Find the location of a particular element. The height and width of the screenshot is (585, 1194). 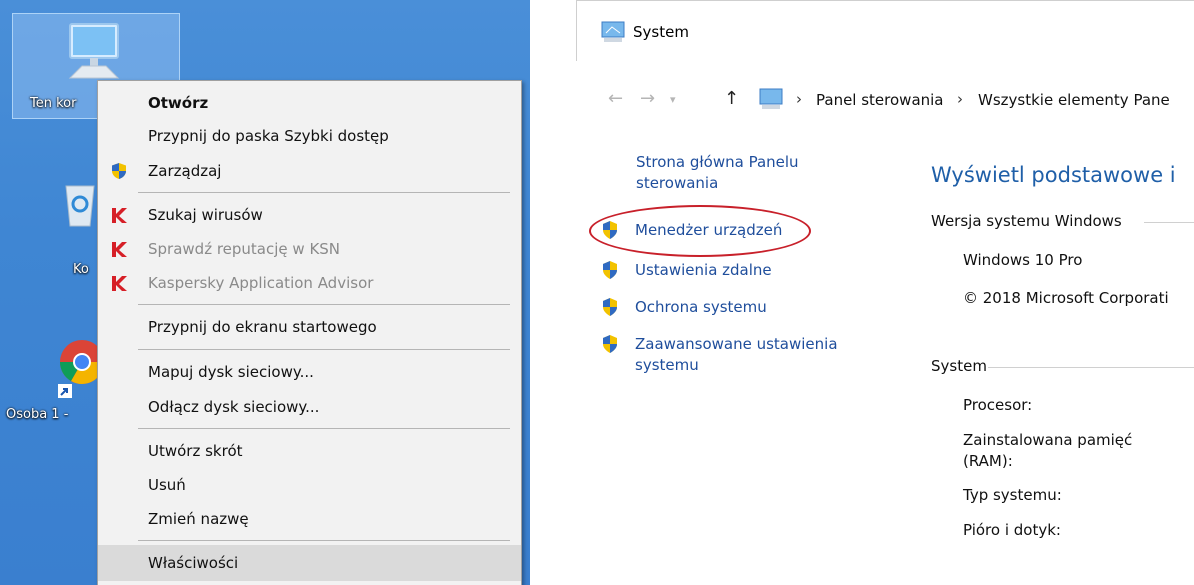

sidebar-link-advanced-settings: Zaawansowane ustawienia systemu is located at coordinates (736, 355).